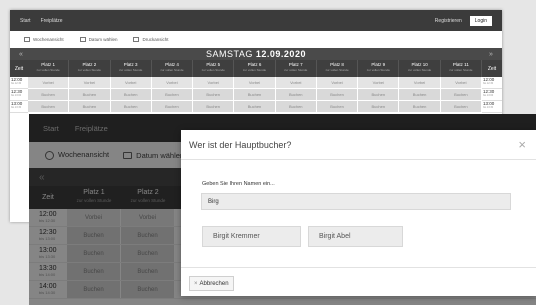 The image size is (536, 305). What do you see at coordinates (256, 39) in the screenshot?
I see `back-toolbar: Wochenansicht Datum wählen Druckansicht` at bounding box center [256, 39].